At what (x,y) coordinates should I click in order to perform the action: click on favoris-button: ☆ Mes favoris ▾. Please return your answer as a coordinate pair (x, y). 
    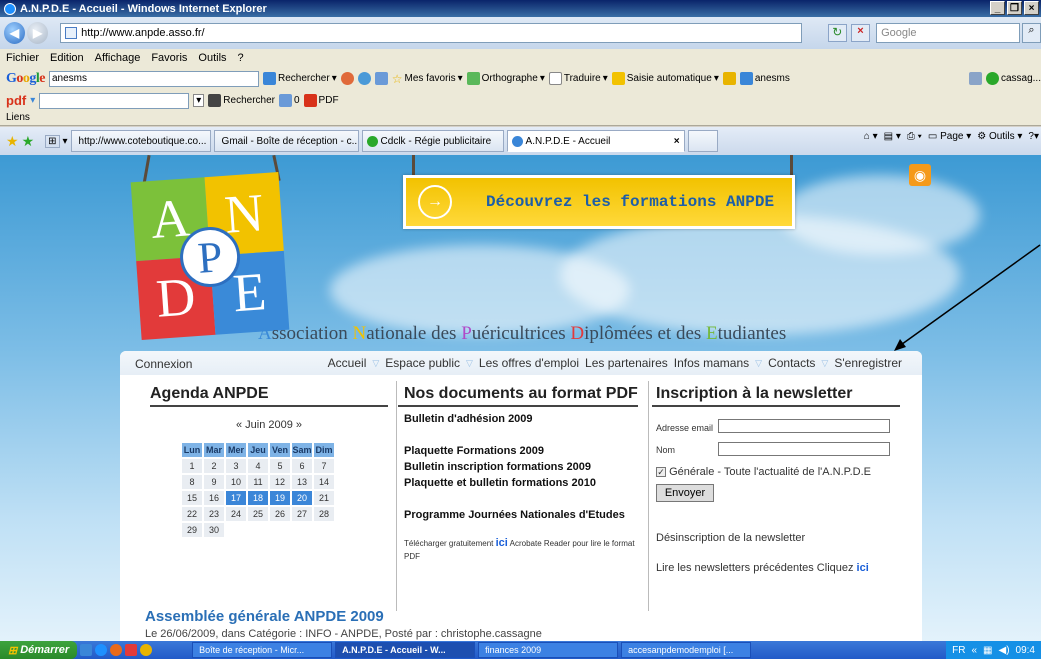
    Looking at the image, I should click on (427, 79).